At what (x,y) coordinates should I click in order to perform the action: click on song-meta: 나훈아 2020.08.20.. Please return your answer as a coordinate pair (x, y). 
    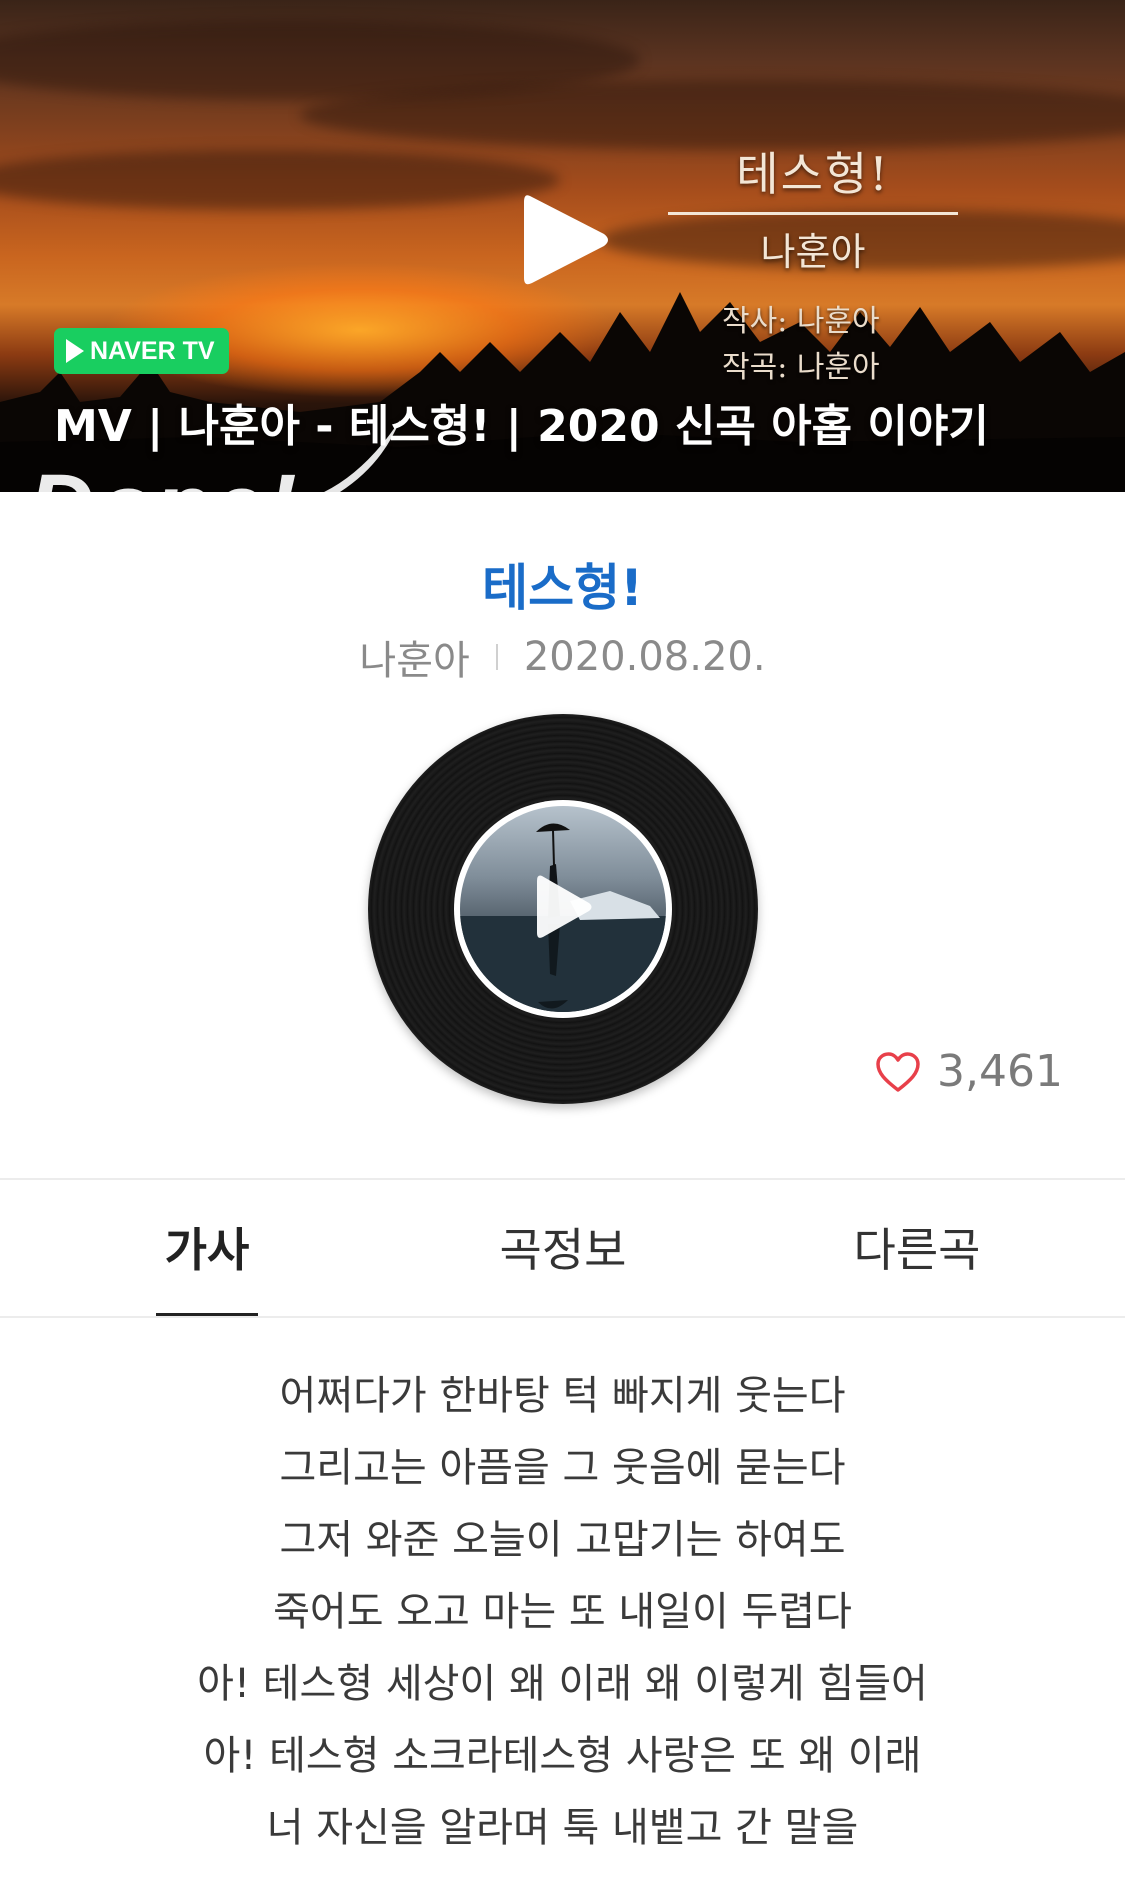
    Looking at the image, I should click on (562, 657).